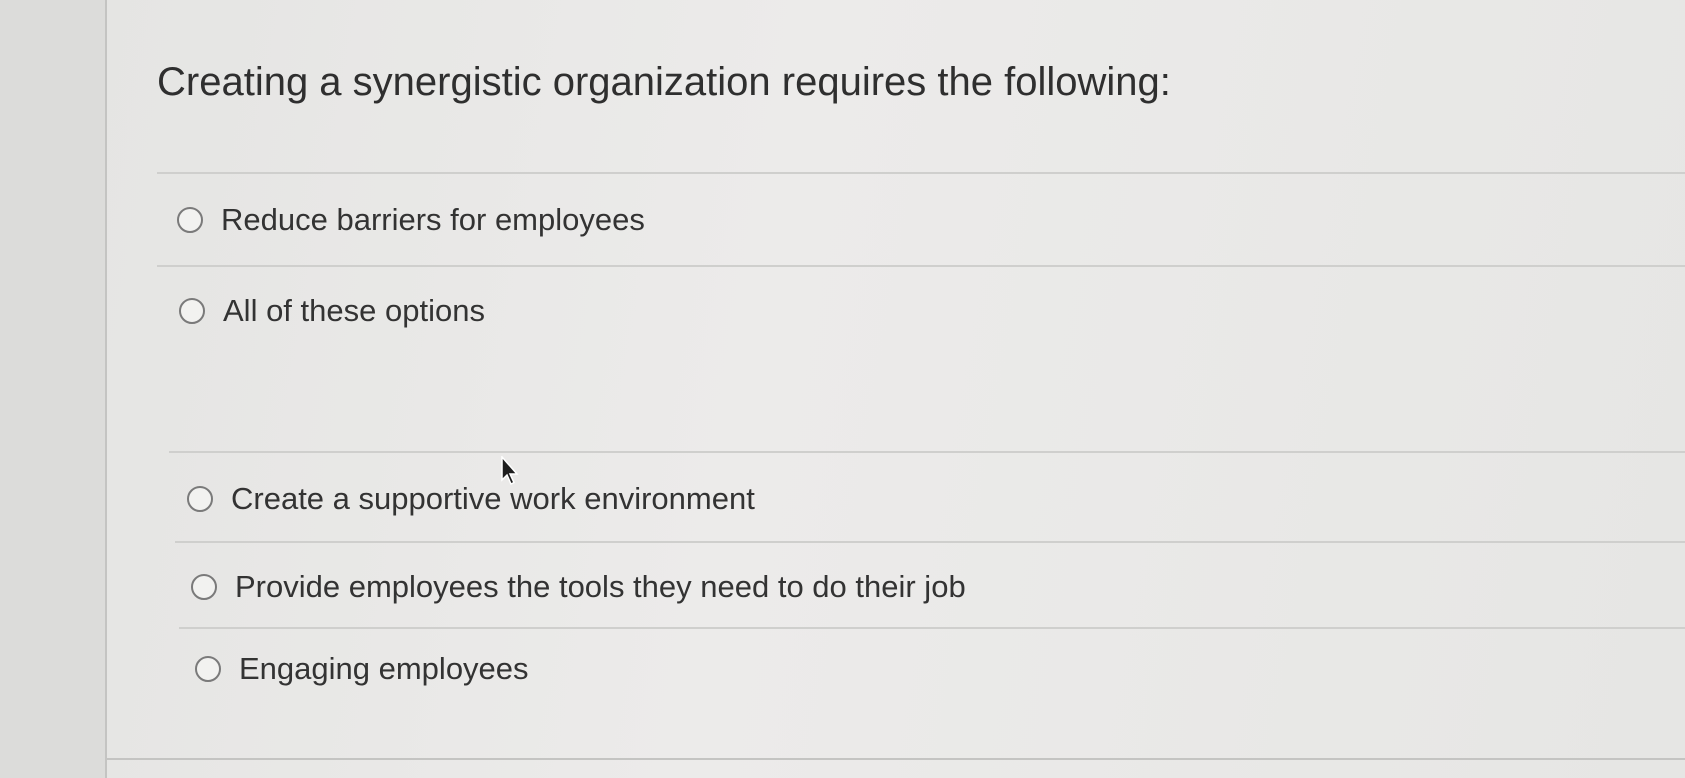  What do you see at coordinates (433, 219) in the screenshot?
I see `option-label: Reduce barriers for employees` at bounding box center [433, 219].